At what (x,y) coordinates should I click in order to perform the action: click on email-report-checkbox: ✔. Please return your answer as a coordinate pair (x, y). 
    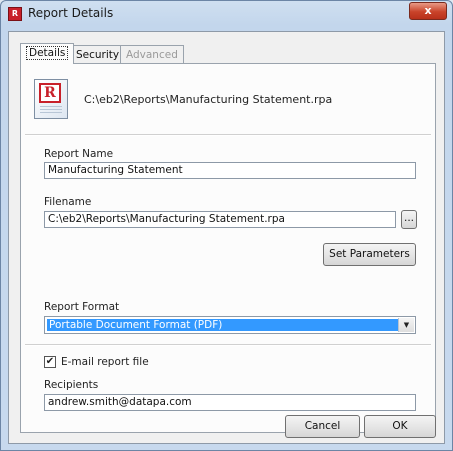
    Looking at the image, I should click on (50, 362).